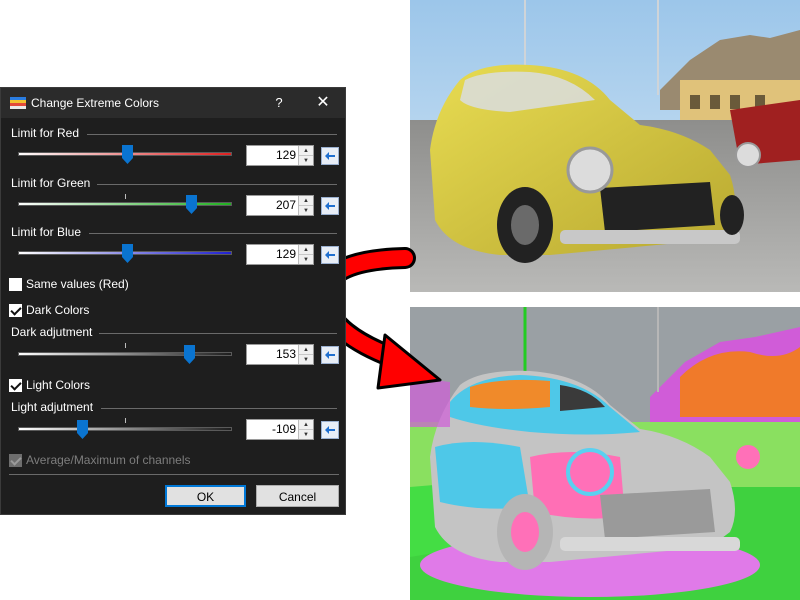  I want to click on spinbox-blue: ▲▼, so click(280, 254).